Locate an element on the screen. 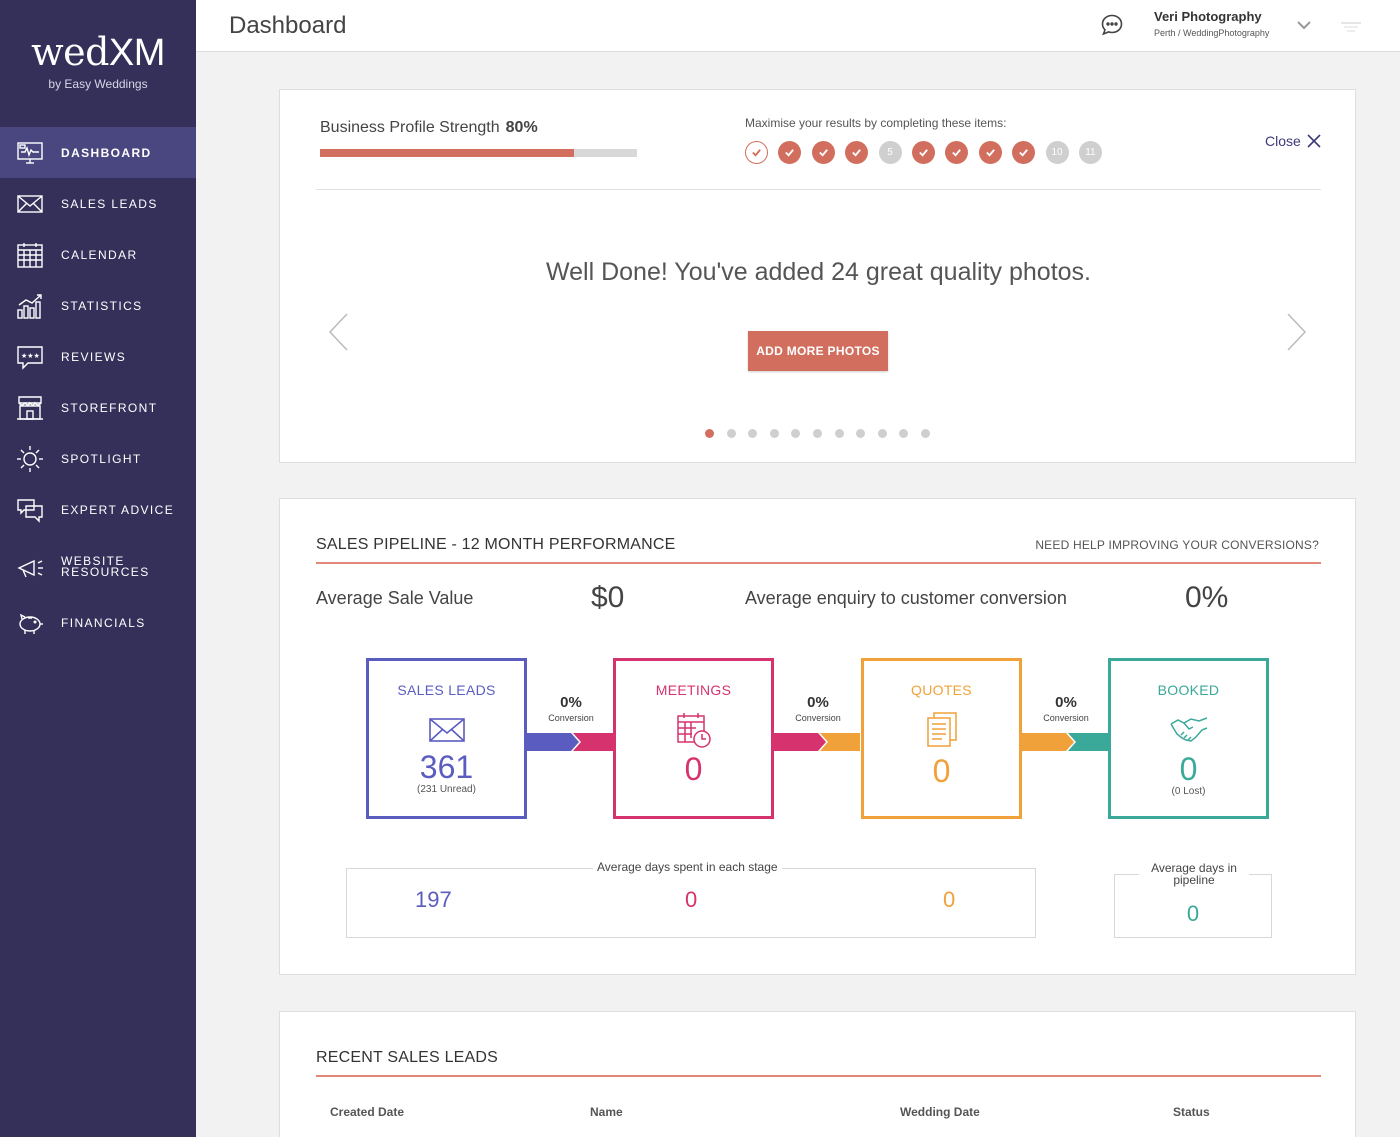  sidebar-item-calendar: CALENDAR is located at coordinates (98, 254).